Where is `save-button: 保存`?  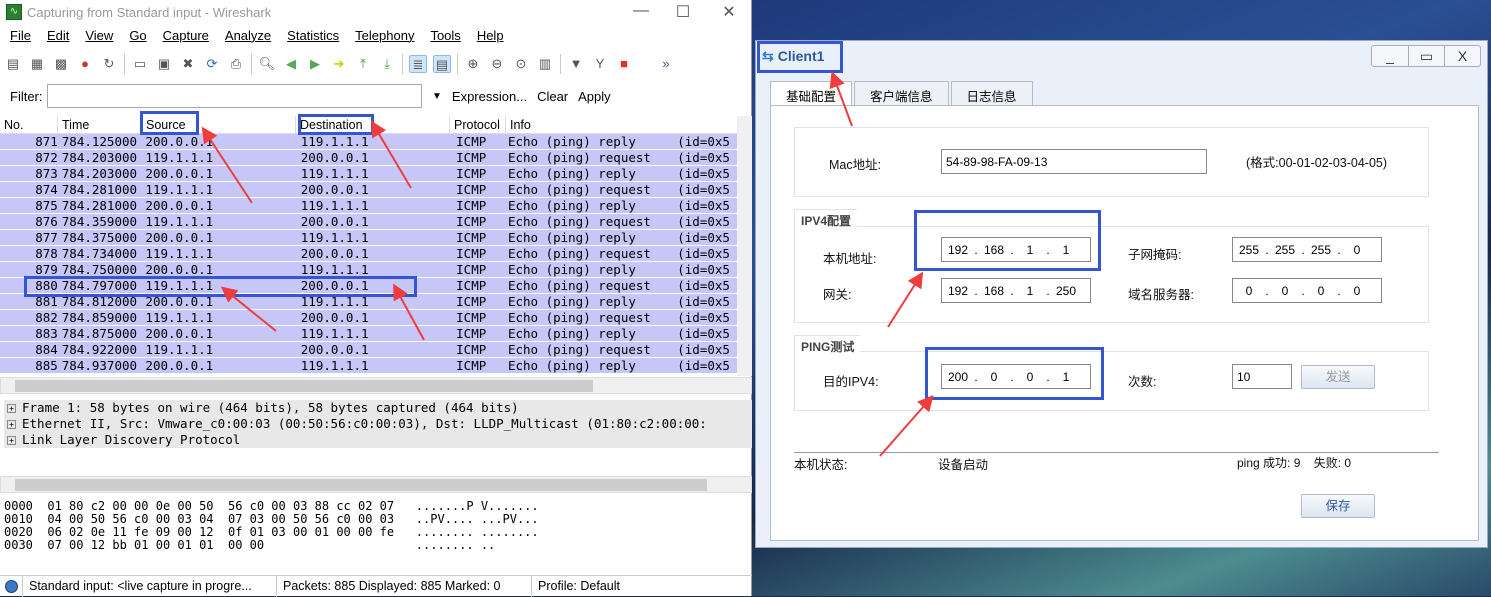 save-button: 保存 is located at coordinates (1338, 506).